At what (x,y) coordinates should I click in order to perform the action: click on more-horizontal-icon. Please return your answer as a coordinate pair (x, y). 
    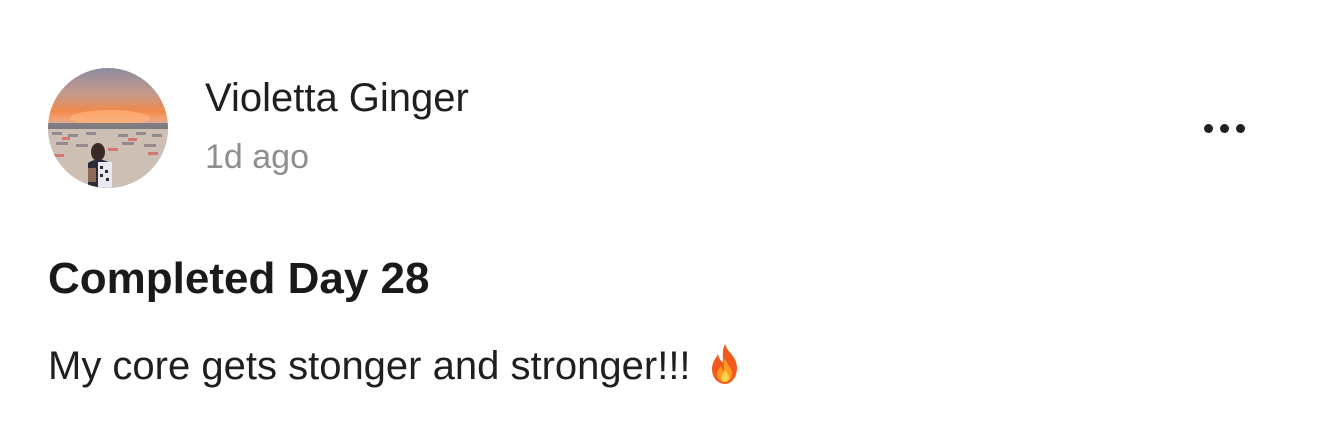
    Looking at the image, I should click on (1208, 128).